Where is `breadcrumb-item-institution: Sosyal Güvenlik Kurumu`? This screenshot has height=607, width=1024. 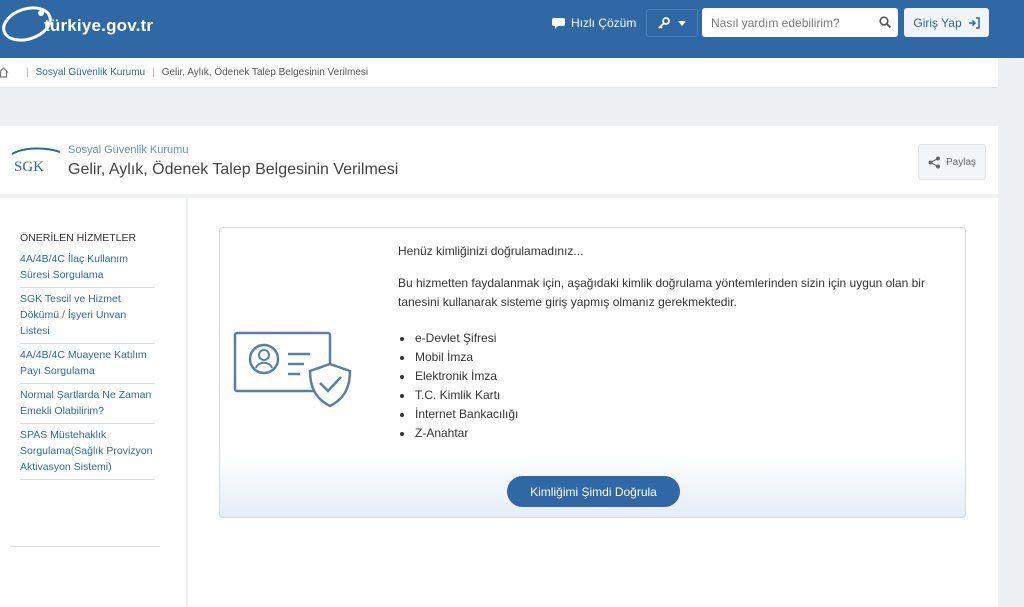 breadcrumb-item-institution: Sosyal Güvenlik Kurumu is located at coordinates (91, 72).